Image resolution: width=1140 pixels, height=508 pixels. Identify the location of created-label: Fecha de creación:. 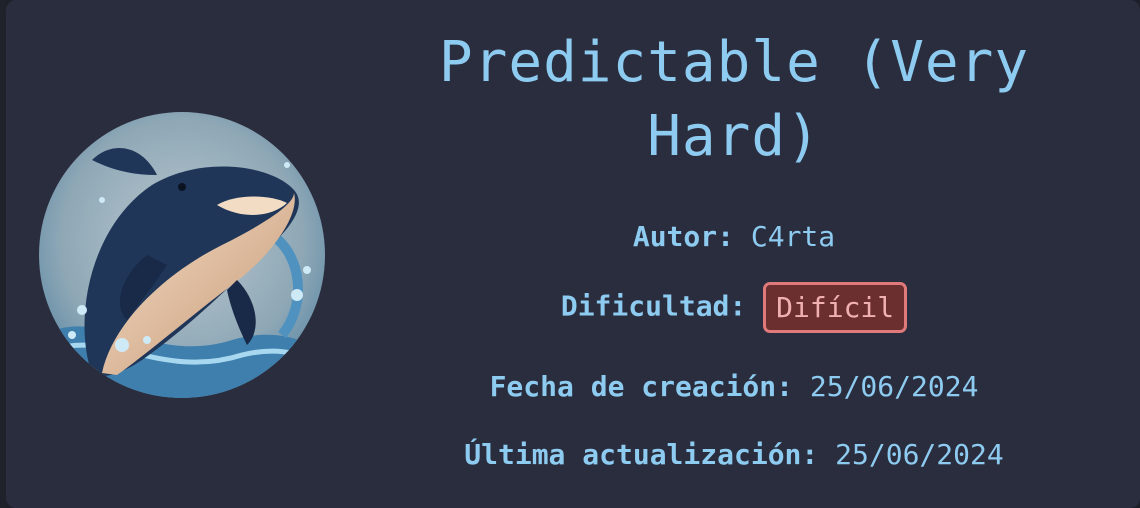
(641, 386).